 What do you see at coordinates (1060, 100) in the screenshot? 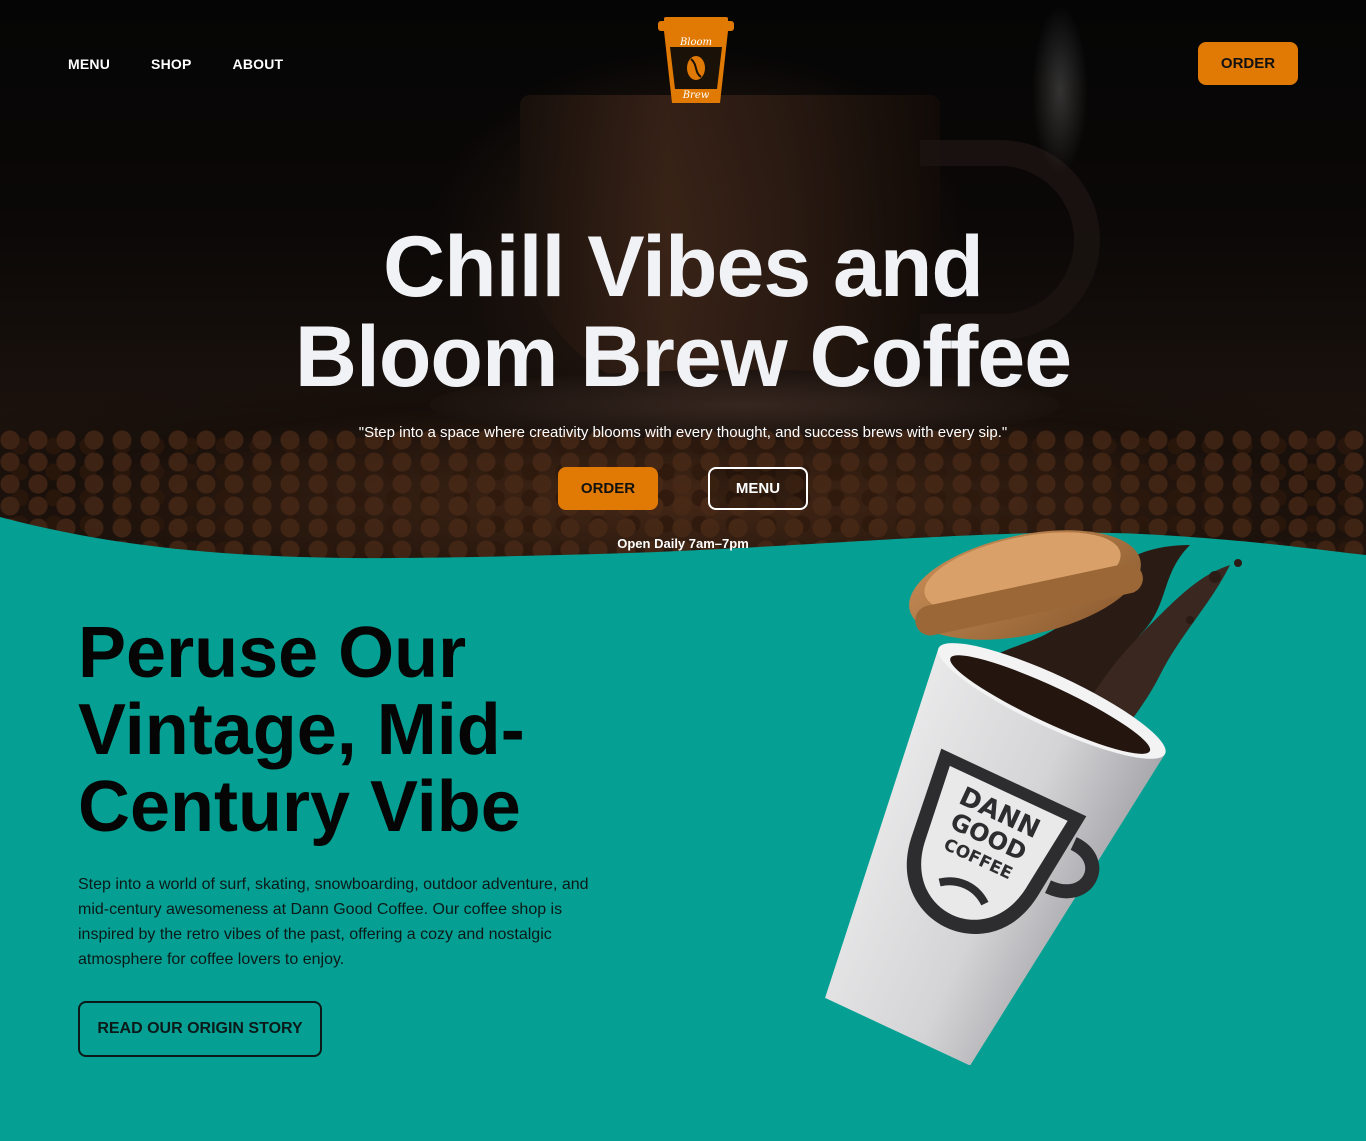
I see `steam-image` at bounding box center [1060, 100].